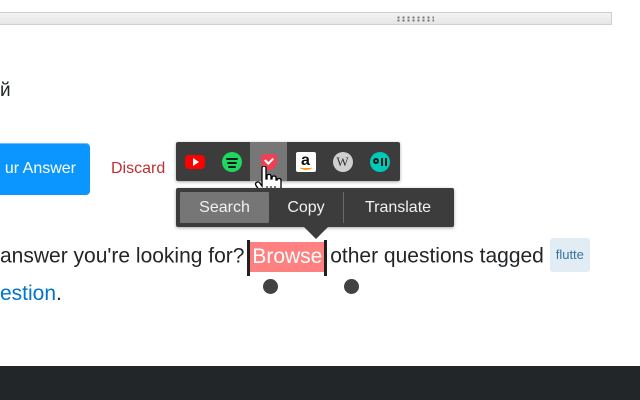 Image resolution: width=640 pixels, height=400 pixels. I want to click on wikipedia-icon: W, so click(342, 161).